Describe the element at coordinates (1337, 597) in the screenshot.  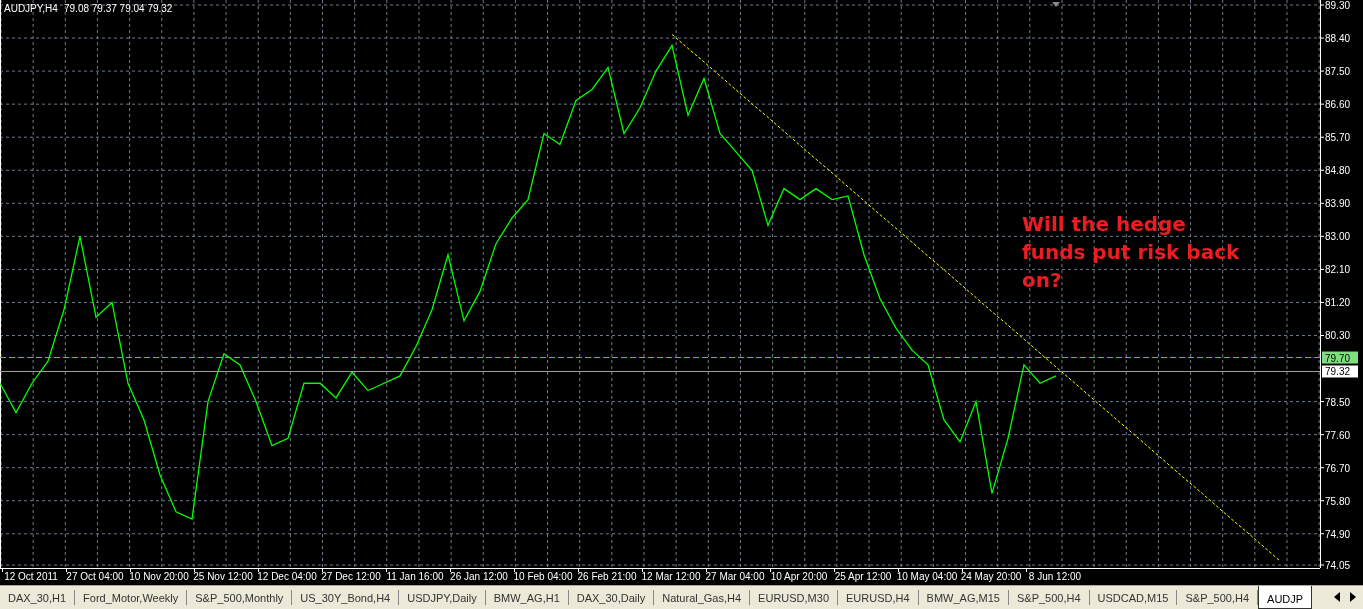
I see `scroll-left-icon` at that location.